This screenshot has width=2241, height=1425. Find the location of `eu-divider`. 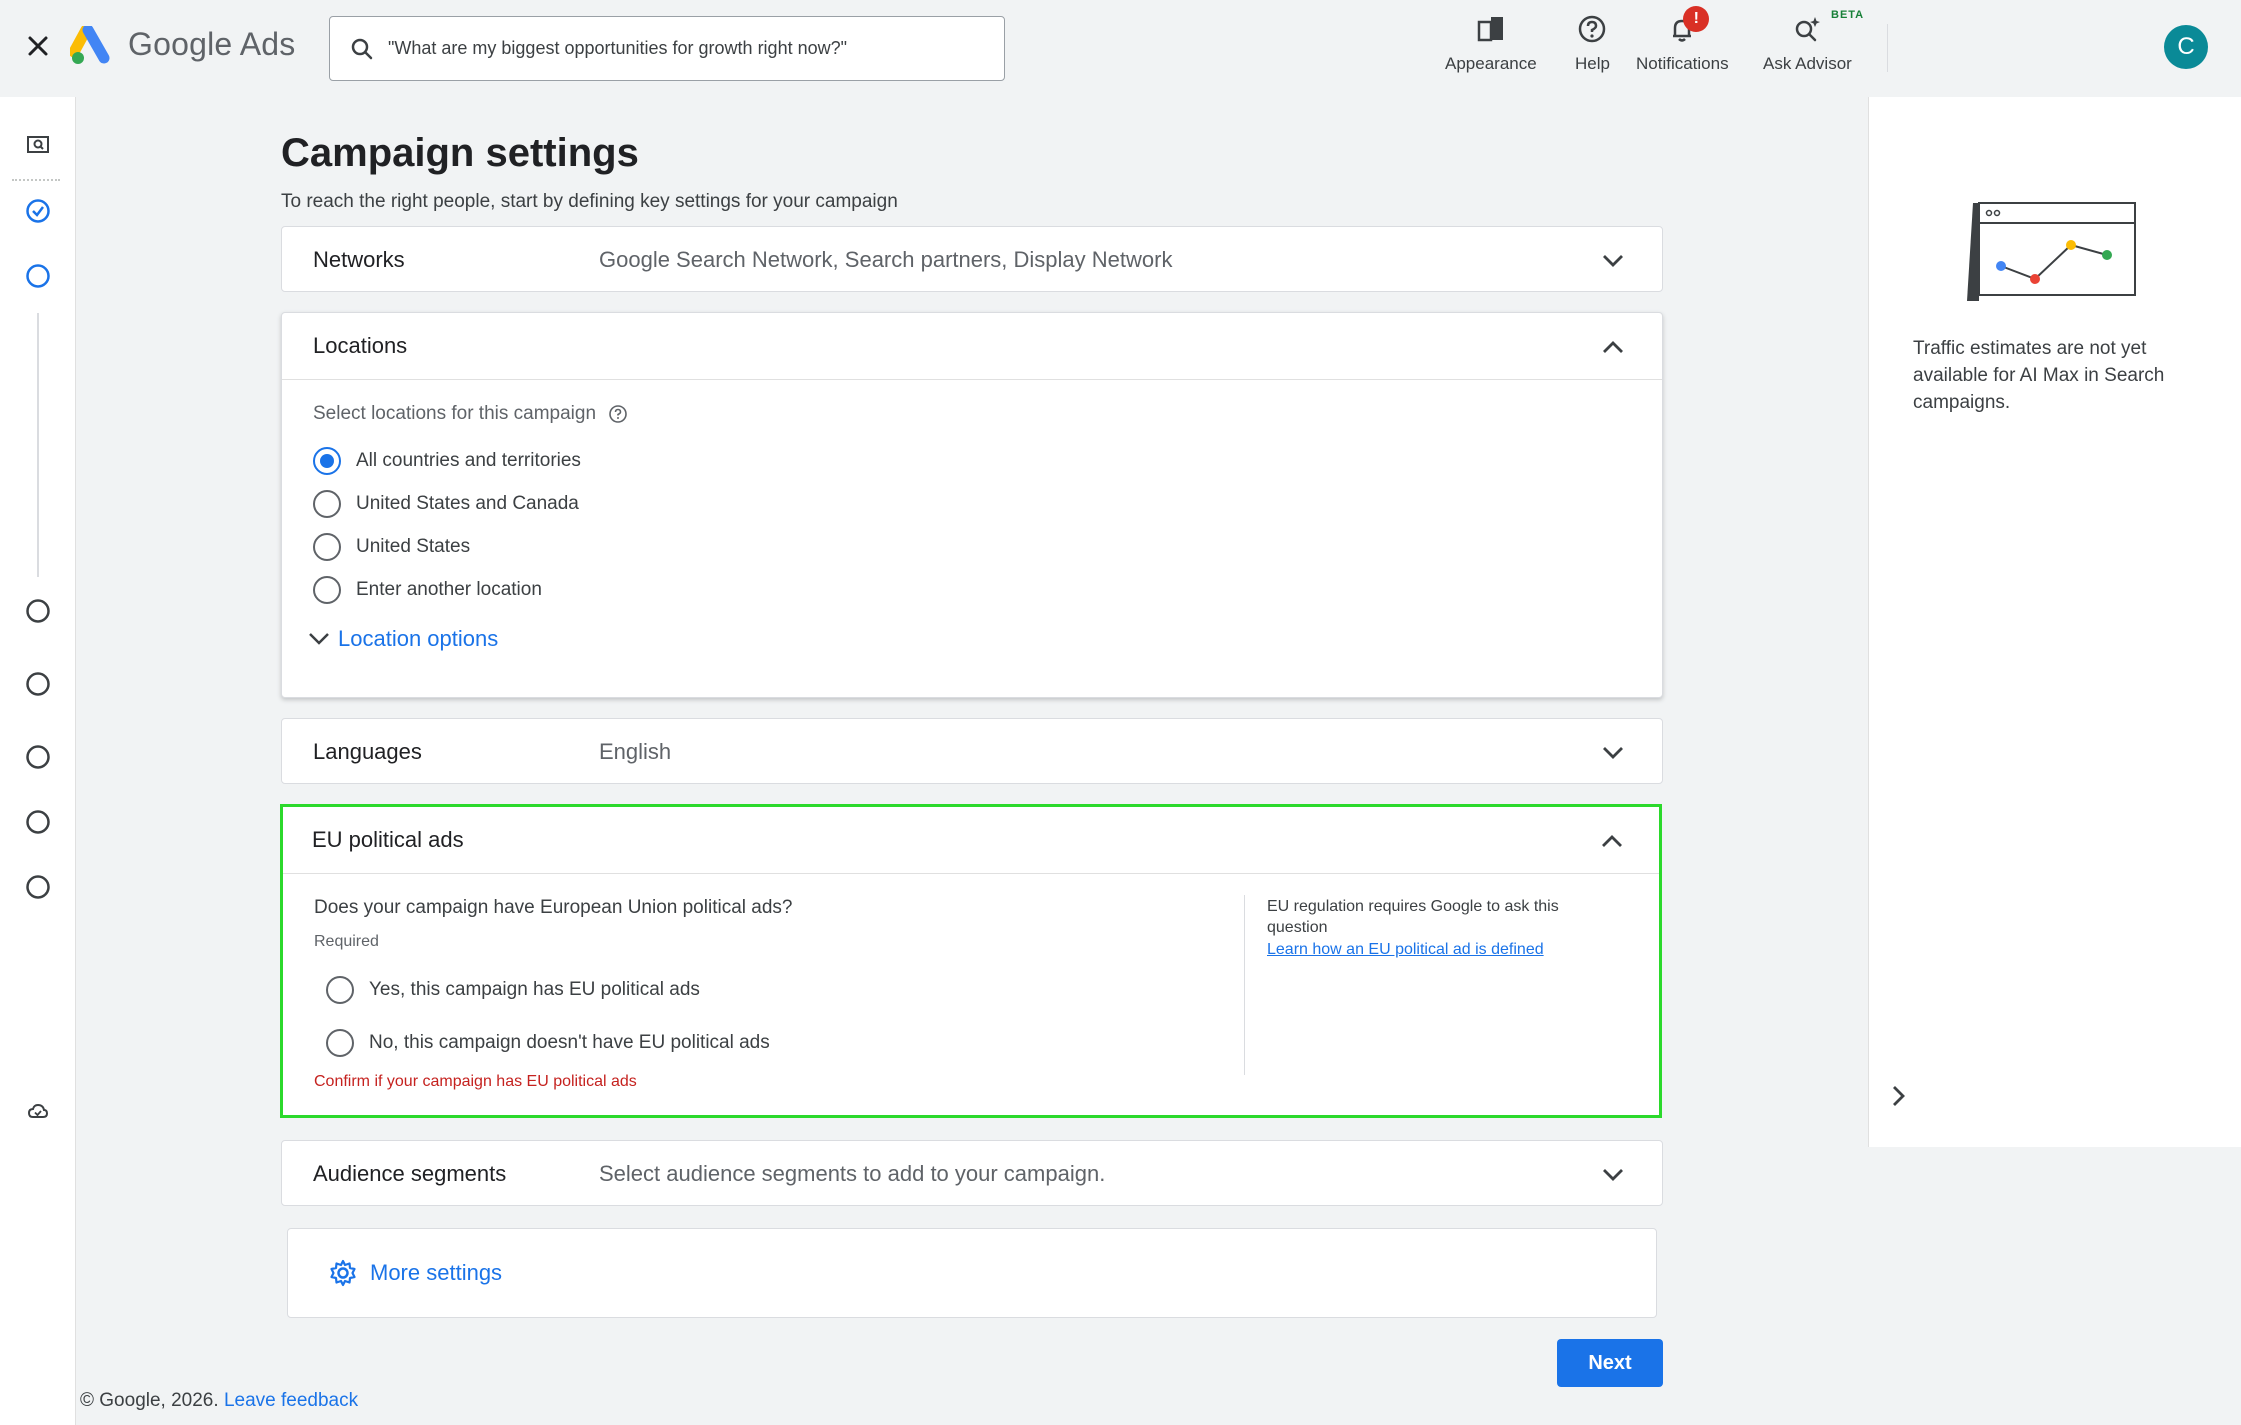

eu-divider is located at coordinates (1244, 985).